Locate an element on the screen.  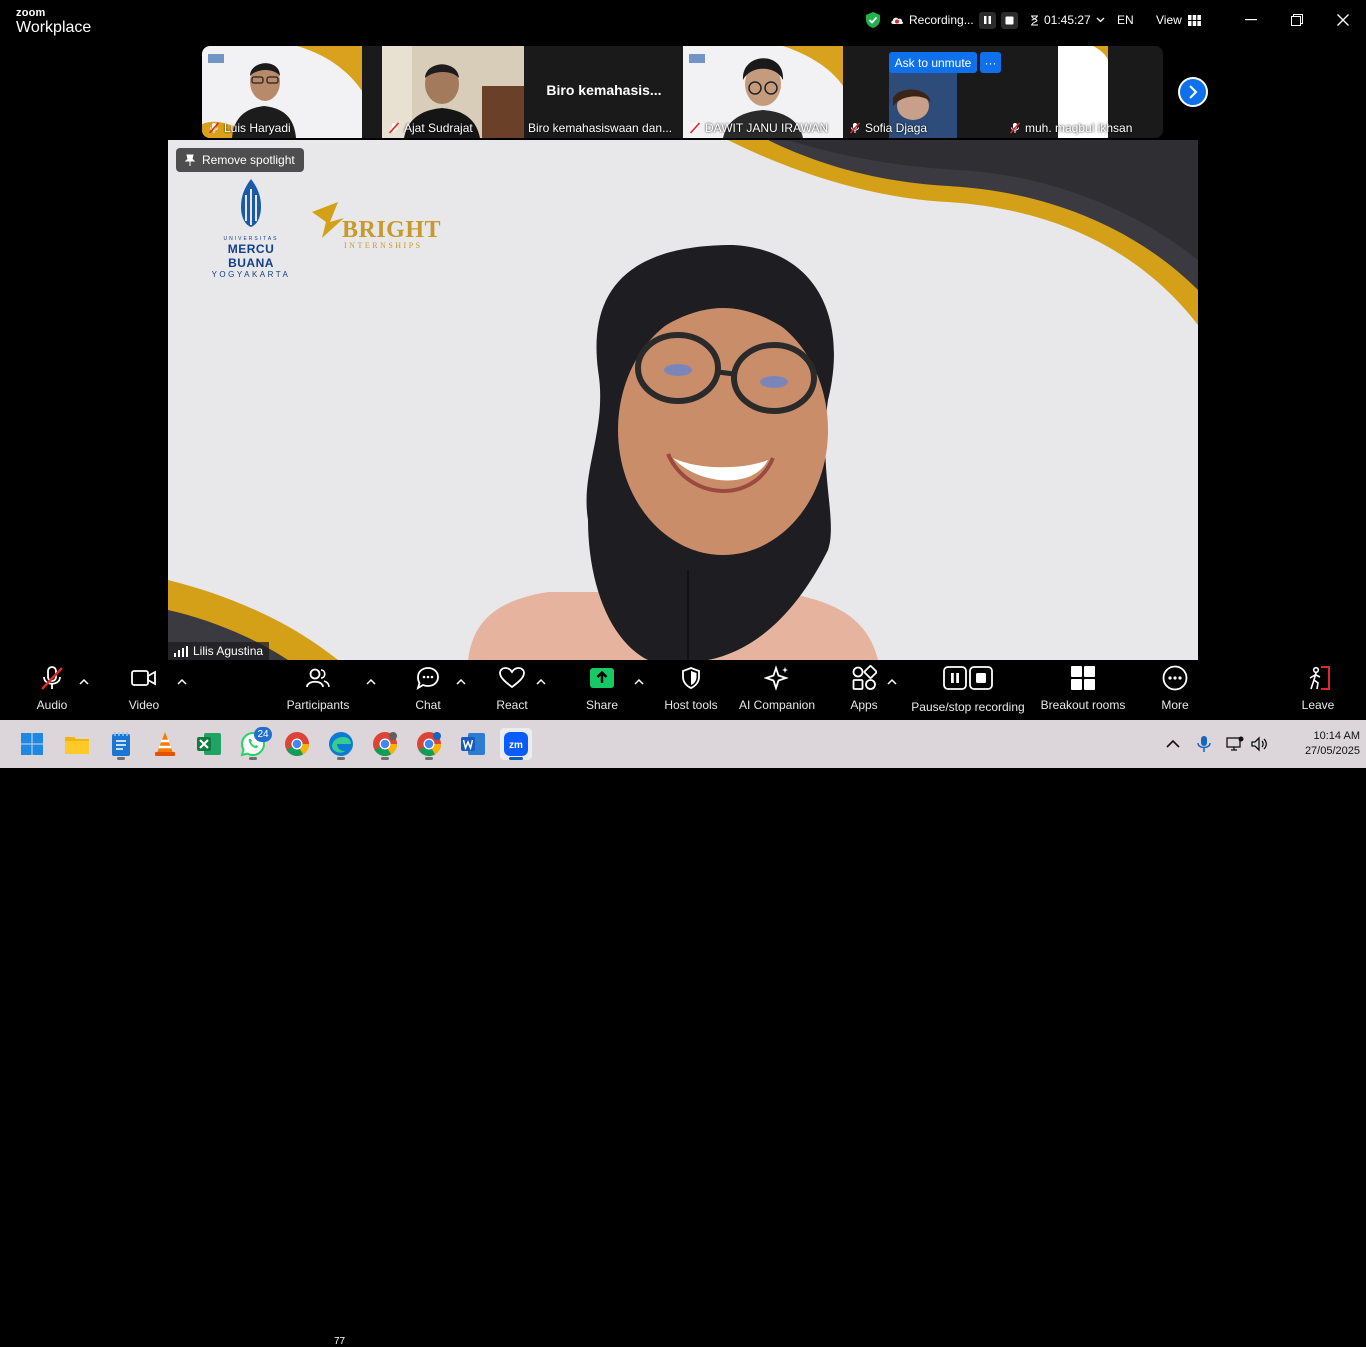
participant-name-tag: Sofia Djaga is located at coordinates (888, 128).